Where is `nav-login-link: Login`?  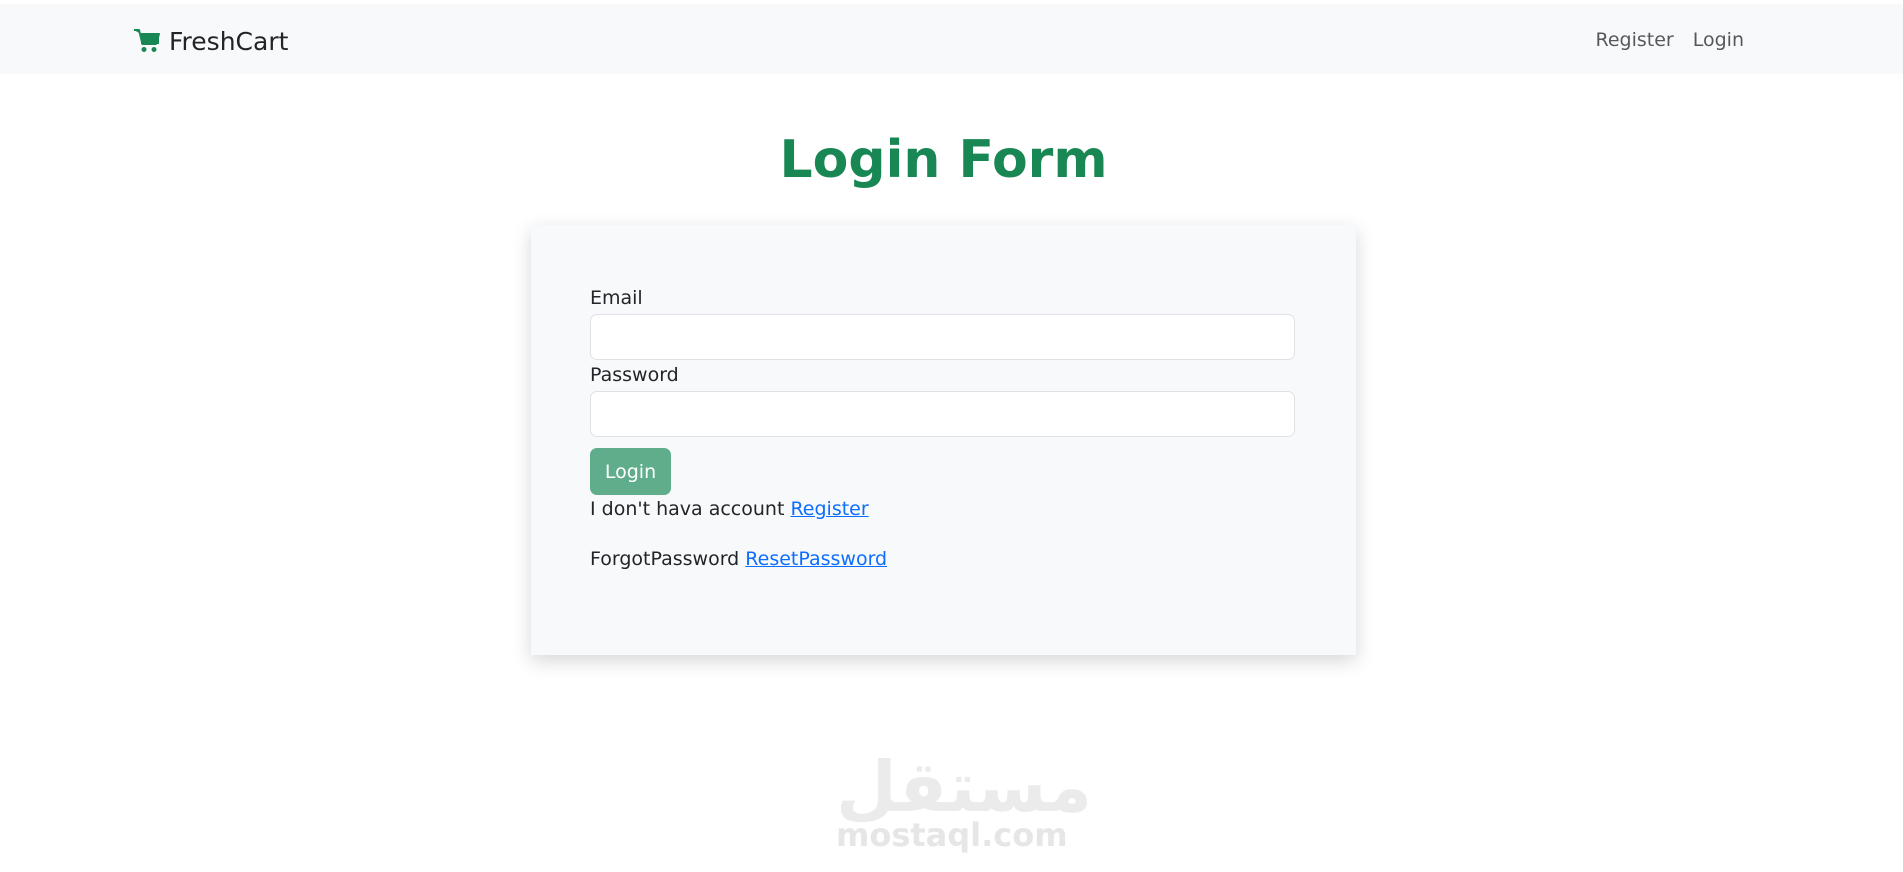
nav-login-link: Login is located at coordinates (1718, 40).